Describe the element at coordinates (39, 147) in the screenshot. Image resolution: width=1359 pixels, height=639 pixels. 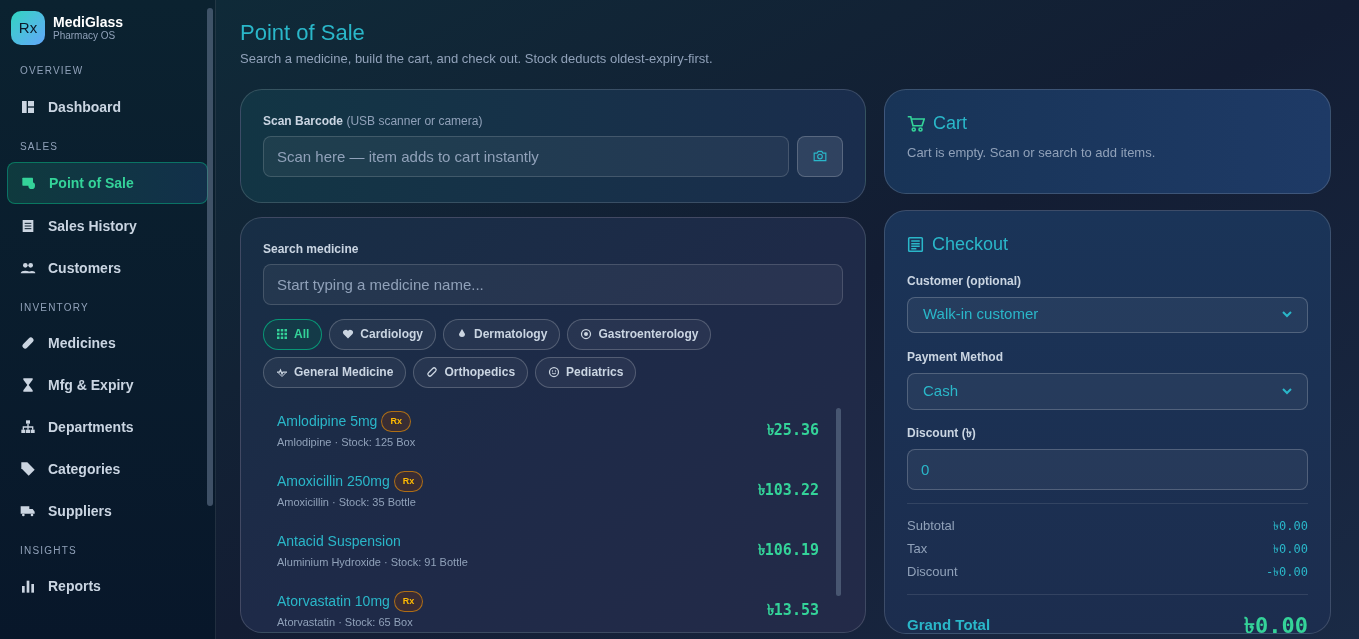
I see `section-heading: SALES` at that location.